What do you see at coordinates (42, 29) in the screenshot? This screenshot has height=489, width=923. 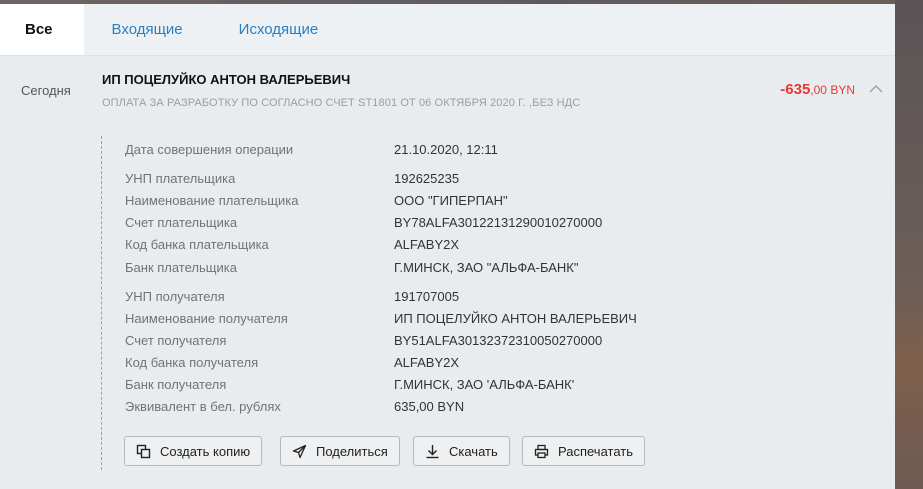 I see `tab-all: Все` at bounding box center [42, 29].